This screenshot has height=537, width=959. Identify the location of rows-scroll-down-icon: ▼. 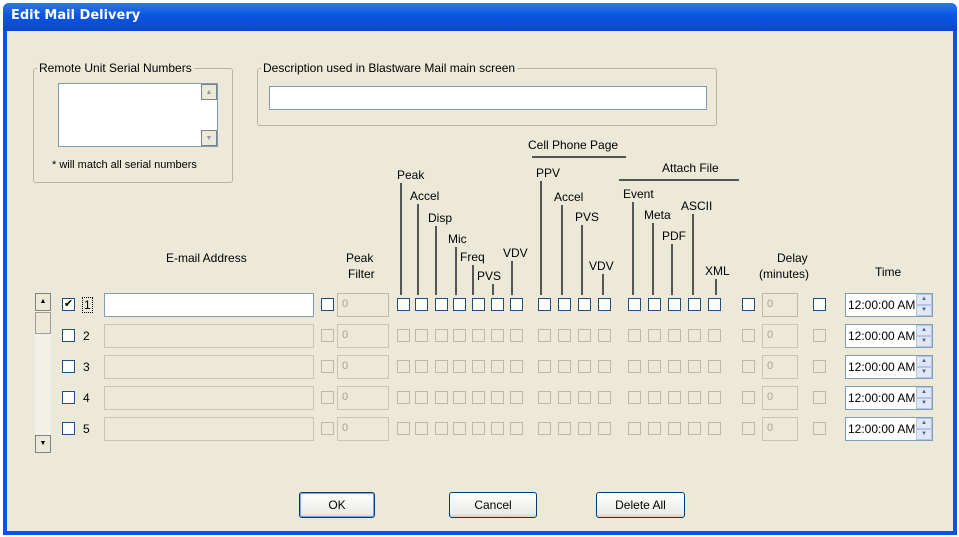
(43, 444).